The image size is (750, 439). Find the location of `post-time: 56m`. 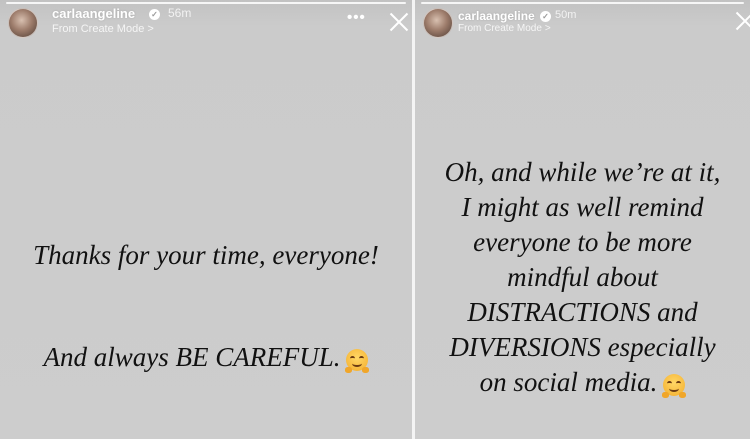

post-time: 56m is located at coordinates (180, 13).